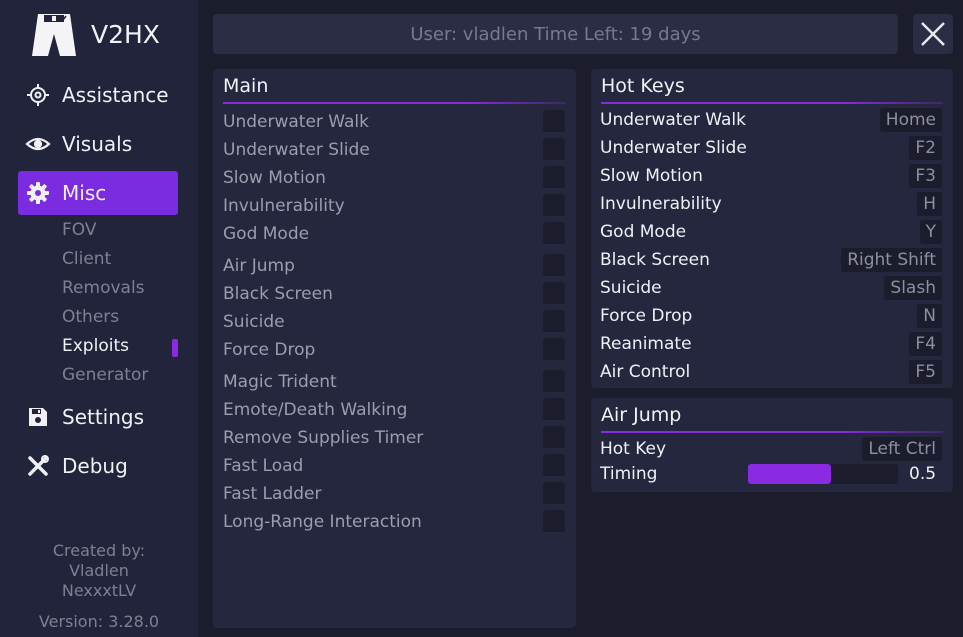 Image resolution: width=963 pixels, height=637 pixels. Describe the element at coordinates (246, 86) in the screenshot. I see `panel-title: Main` at that location.